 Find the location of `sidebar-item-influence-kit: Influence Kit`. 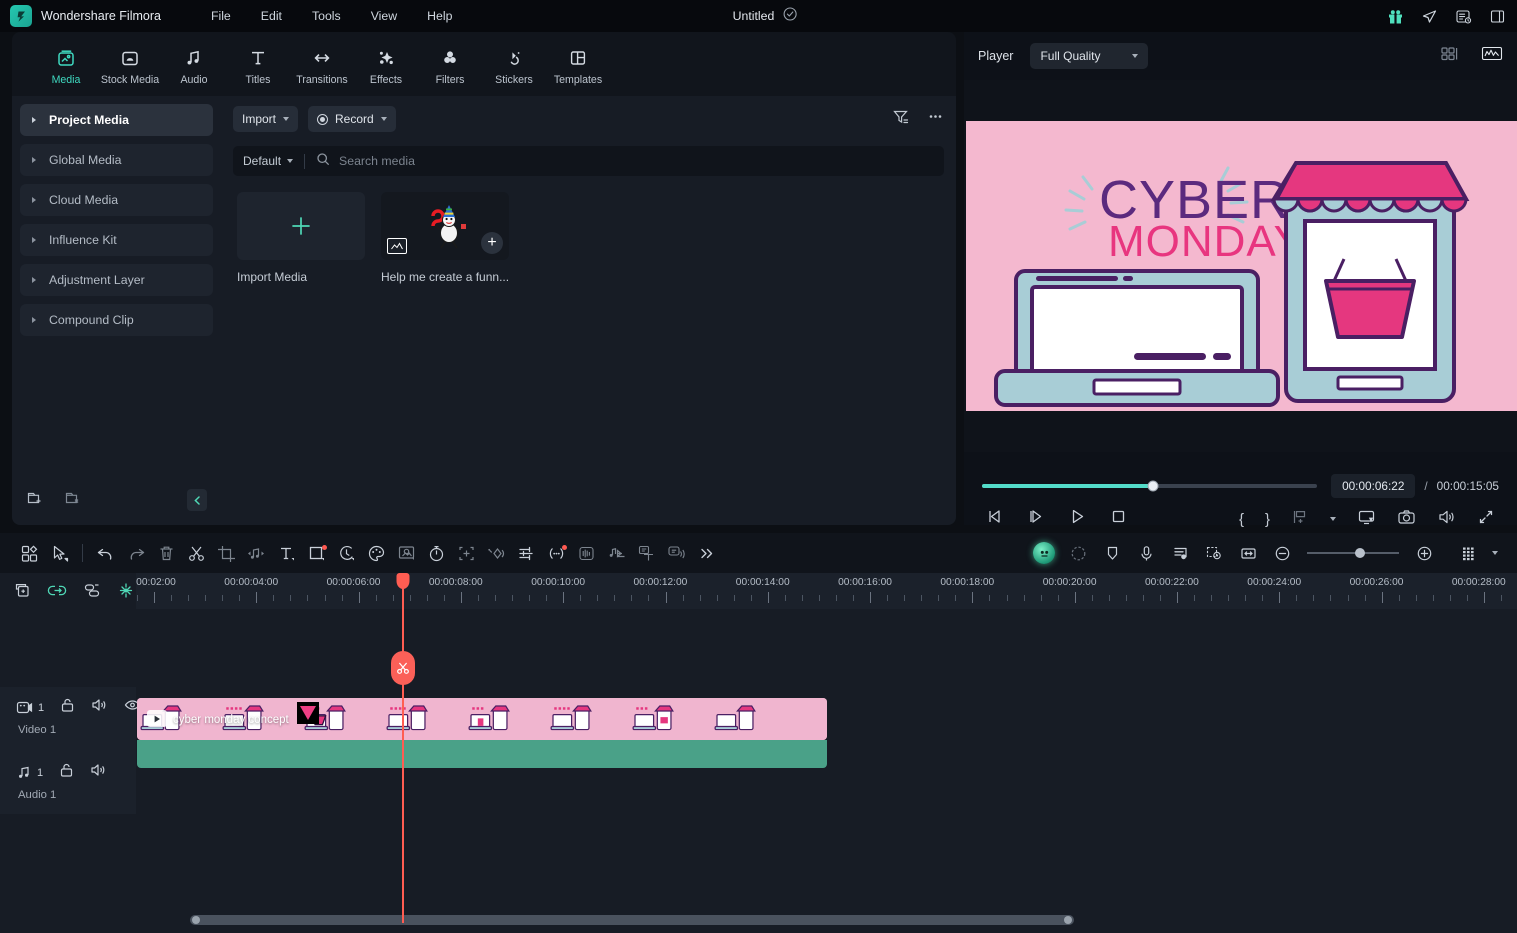

sidebar-item-influence-kit: Influence Kit is located at coordinates (116, 240).